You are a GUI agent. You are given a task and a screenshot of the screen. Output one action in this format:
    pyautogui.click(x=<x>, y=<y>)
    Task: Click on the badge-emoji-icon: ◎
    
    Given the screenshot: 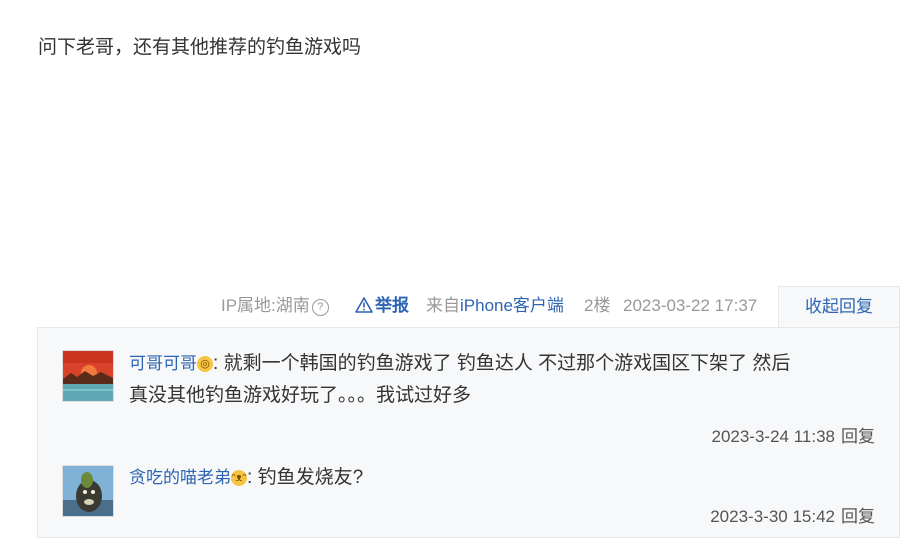 What is the action you would take?
    pyautogui.click(x=205, y=364)
    